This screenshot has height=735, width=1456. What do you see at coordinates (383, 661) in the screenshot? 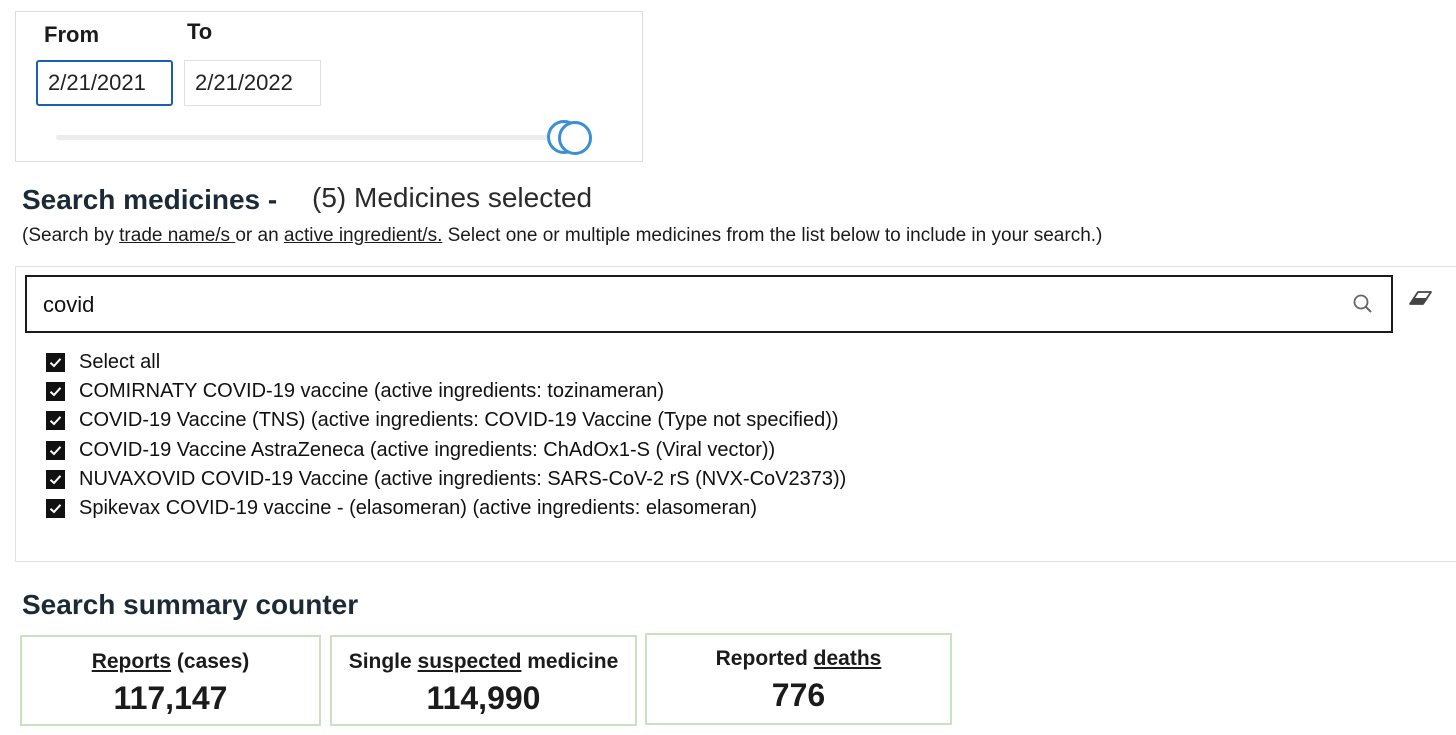
I see `single-label-pre: Single` at bounding box center [383, 661].